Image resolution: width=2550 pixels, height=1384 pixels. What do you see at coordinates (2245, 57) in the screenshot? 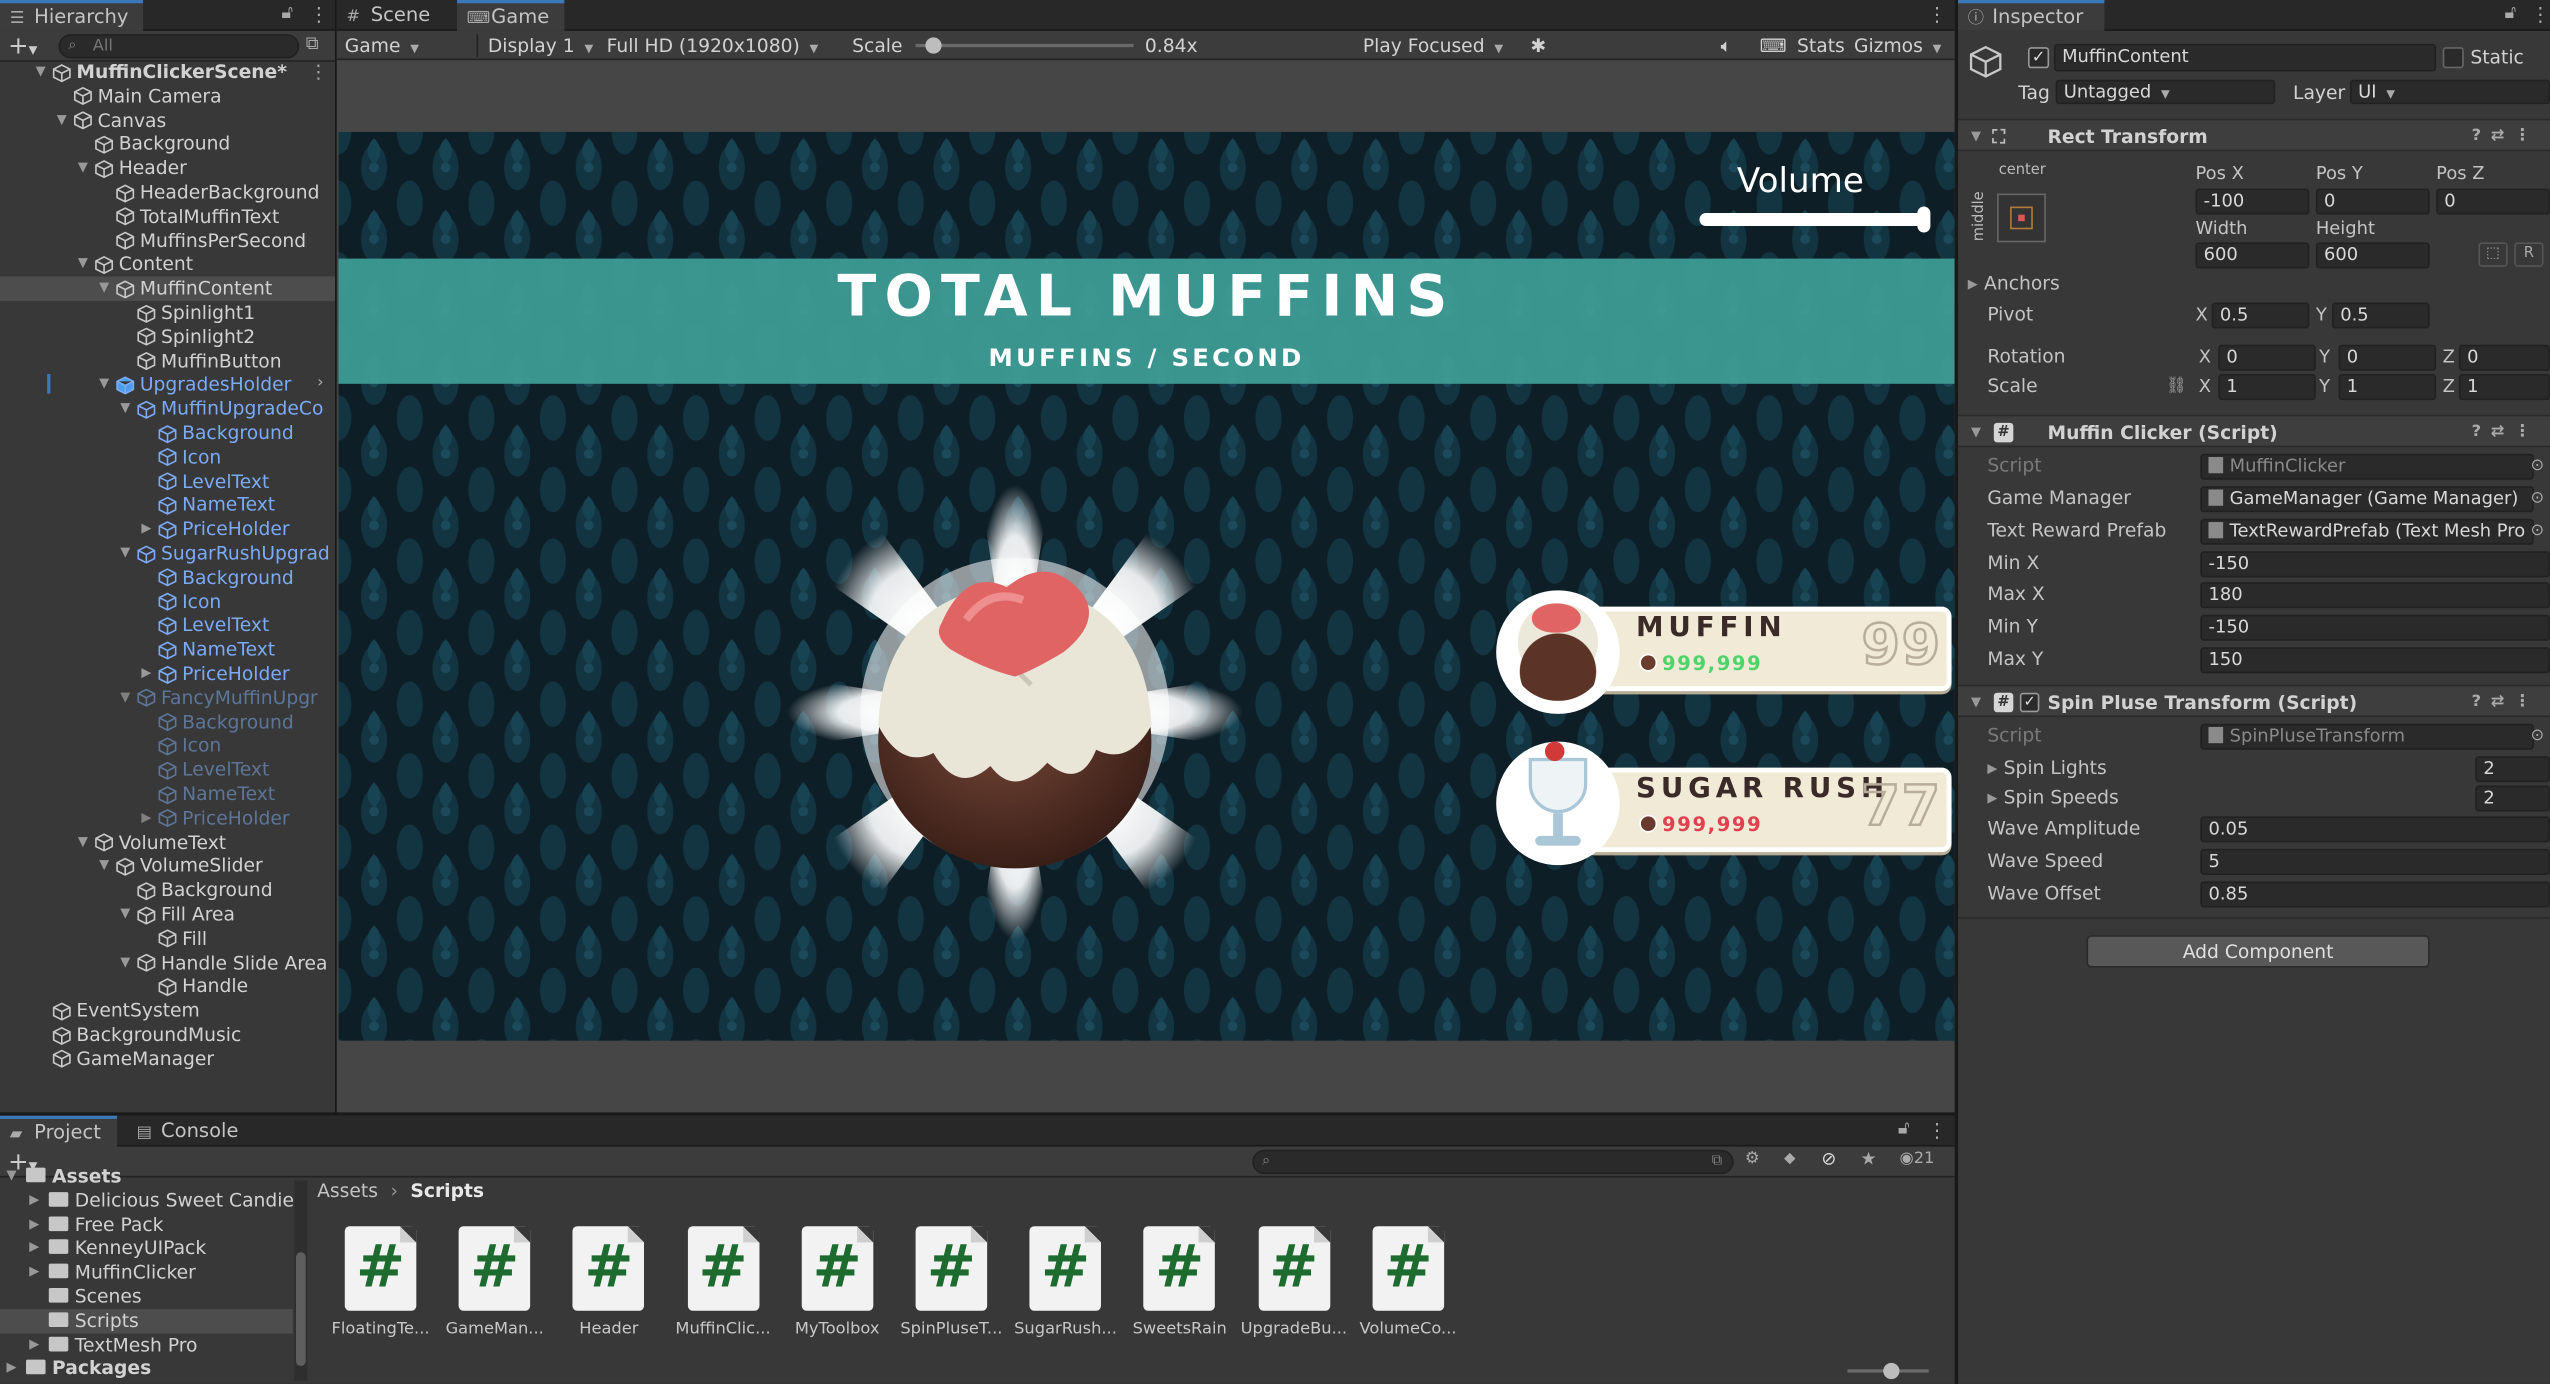
I see `object-name-field: MuffinContent` at bounding box center [2245, 57].